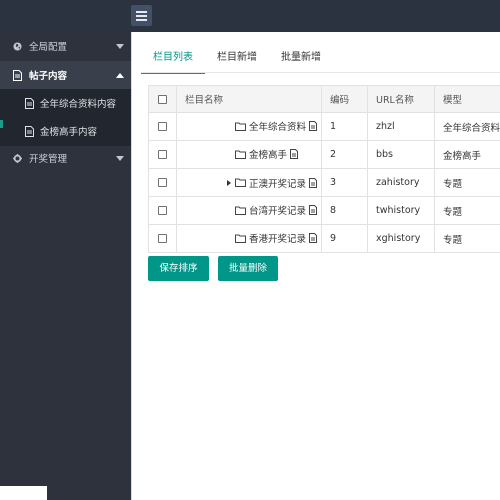 Image resolution: width=500 pixels, height=500 pixels. I want to click on select-all-checkbox, so click(162, 99).